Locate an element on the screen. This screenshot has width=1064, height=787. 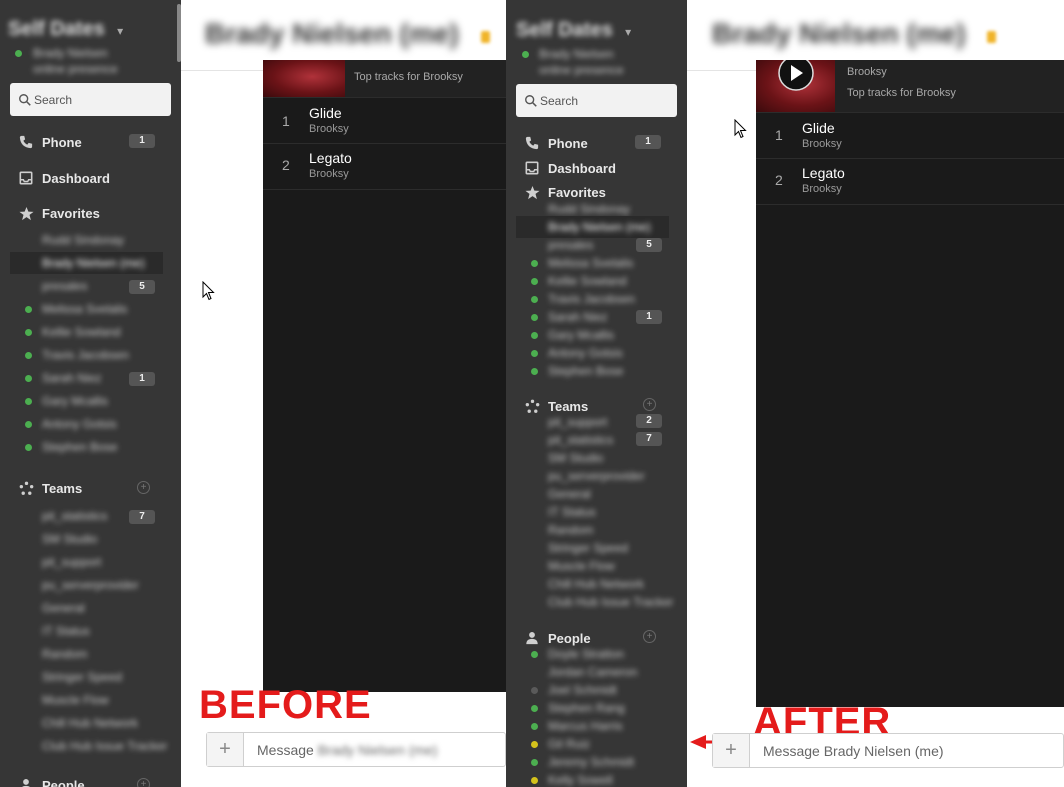
phone-badge: 1 is located at coordinates (648, 142).